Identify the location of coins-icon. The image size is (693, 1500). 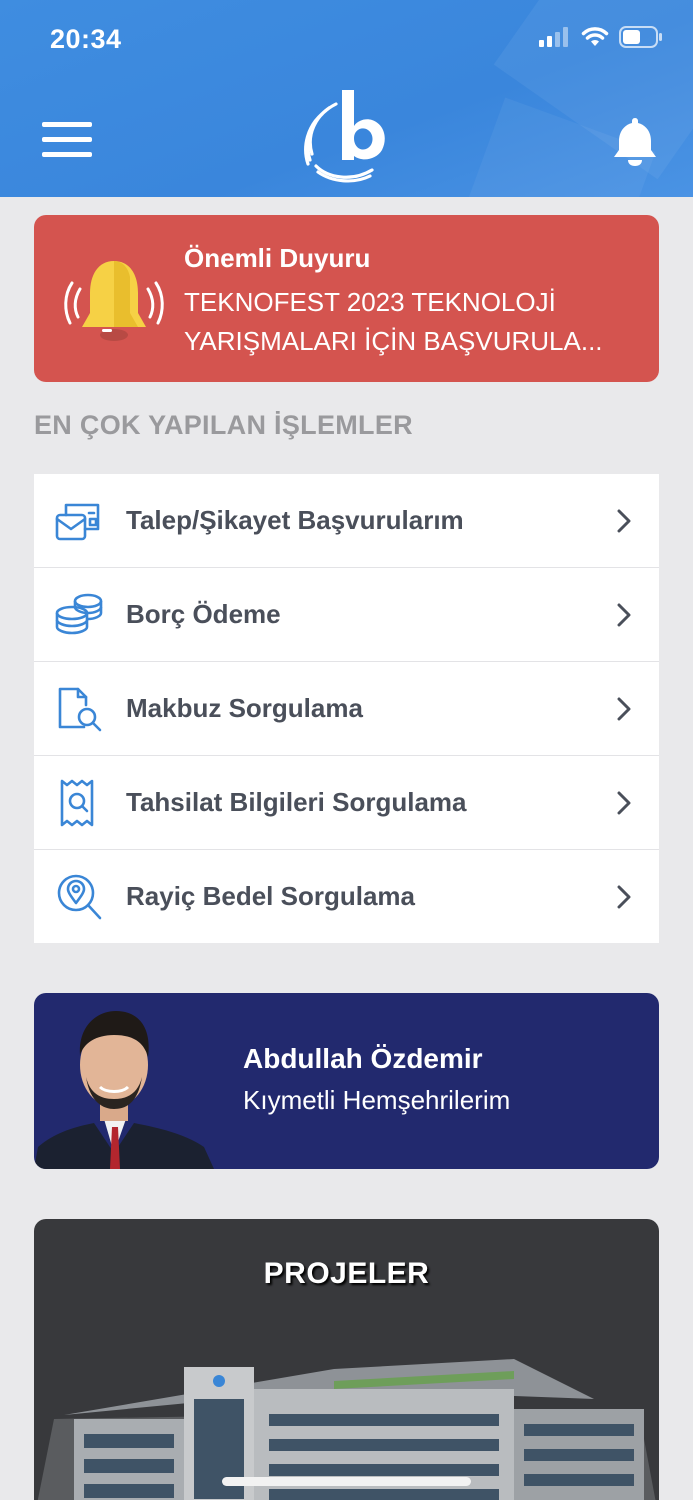
(79, 614).